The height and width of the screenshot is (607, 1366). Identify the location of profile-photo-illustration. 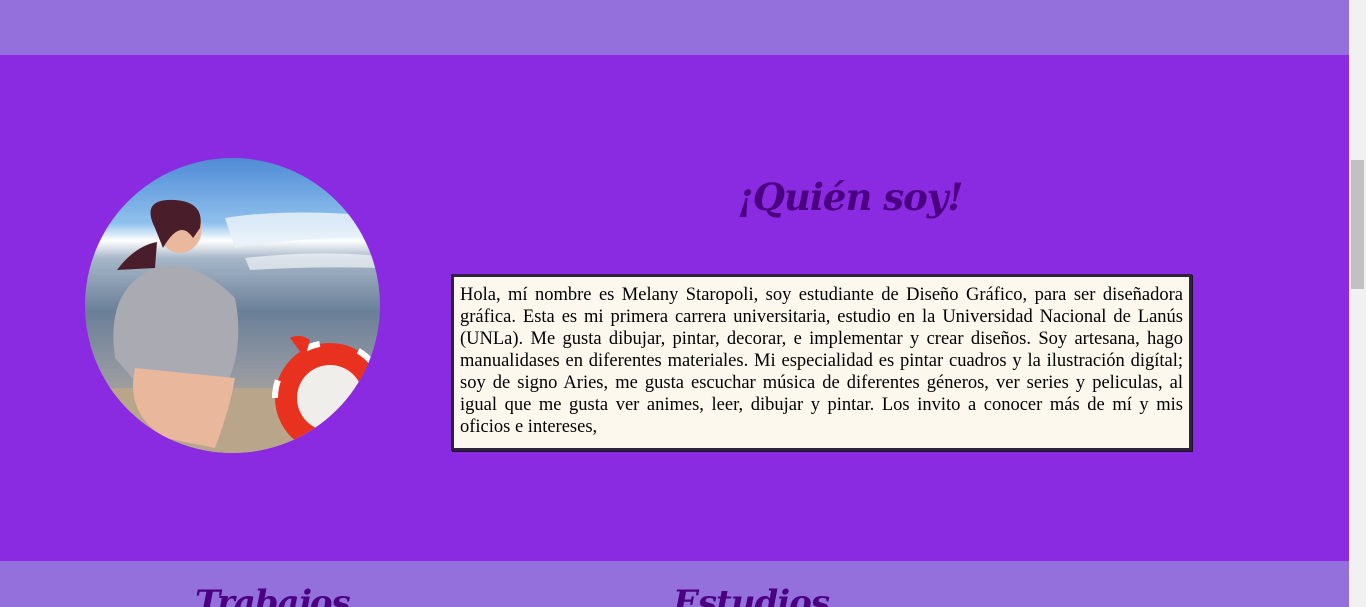
(232, 326).